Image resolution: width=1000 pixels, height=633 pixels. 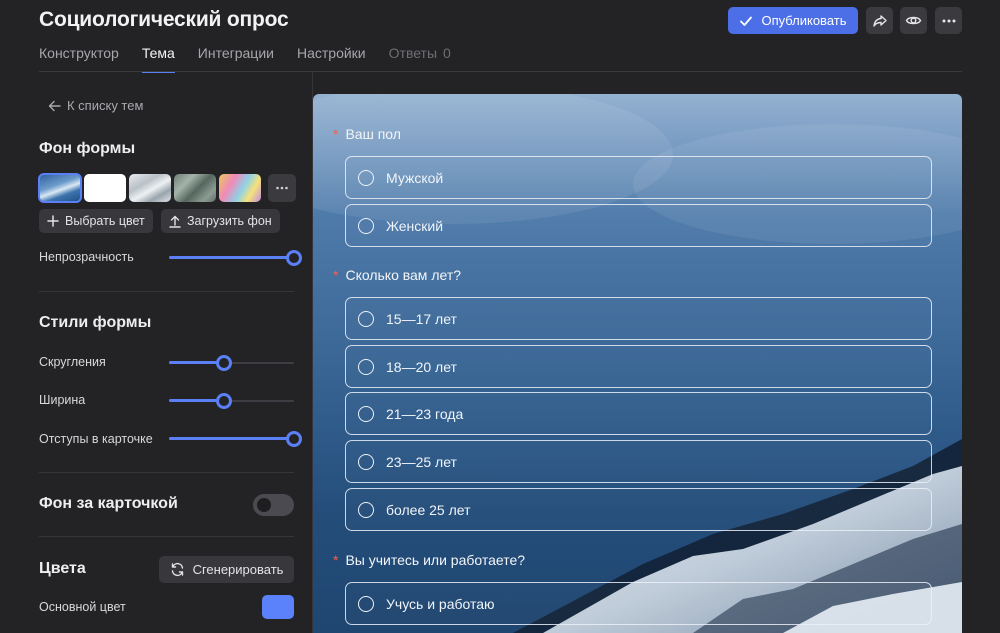 What do you see at coordinates (421, 318) in the screenshot?
I see `option-label: 15—17 лет` at bounding box center [421, 318].